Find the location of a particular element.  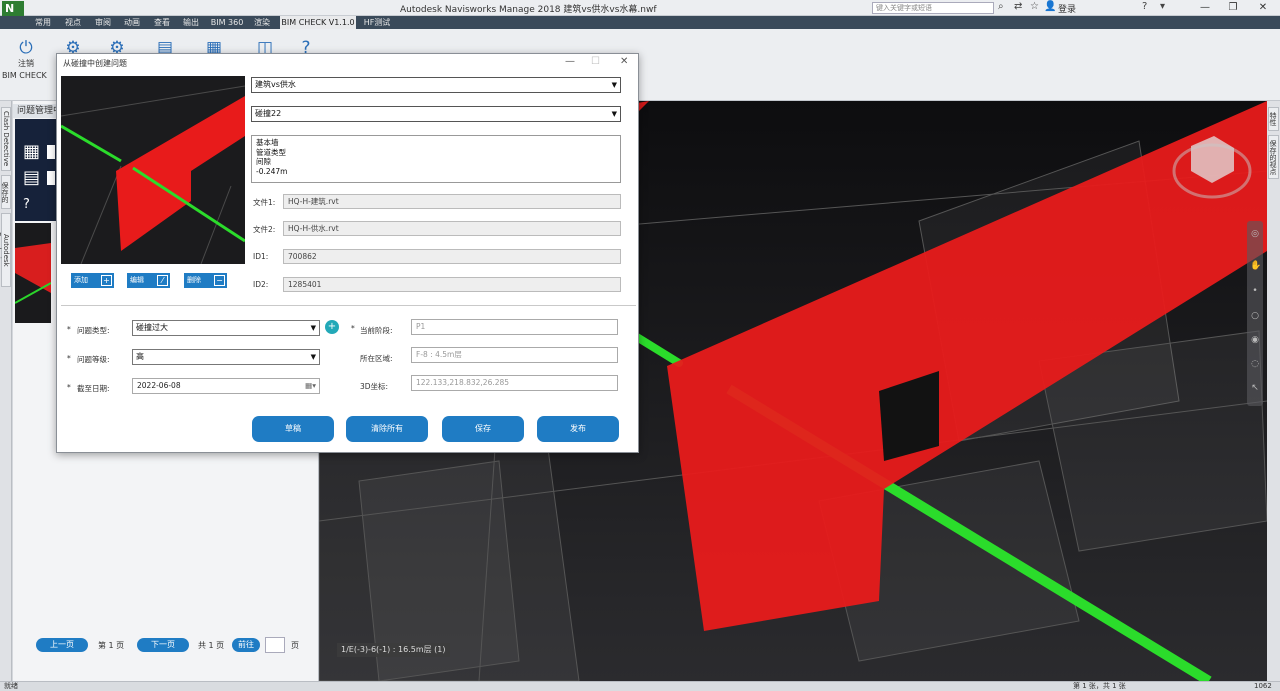

pagination: 上一页 第 1 页 下一页 共 1 页 前往 页 is located at coordinates (166, 646).